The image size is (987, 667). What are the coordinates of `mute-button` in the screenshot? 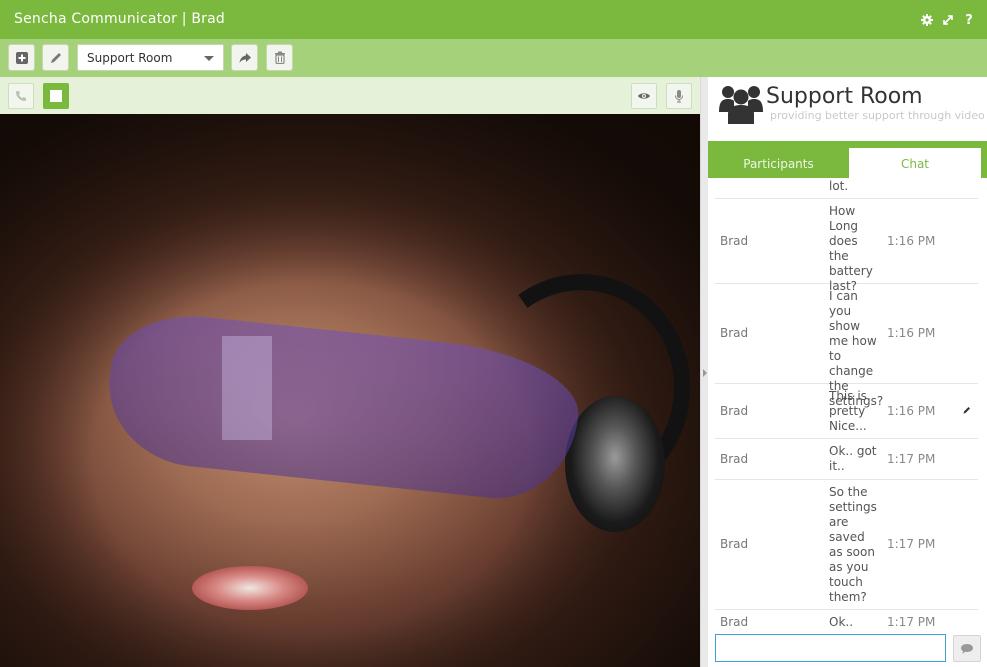 It's located at (679, 96).